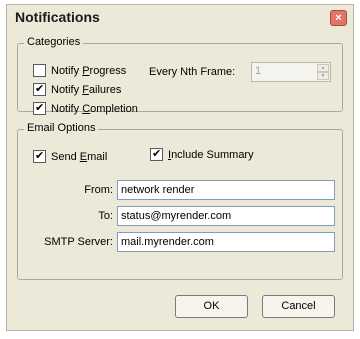 Image resolution: width=360 pixels, height=339 pixels. I want to click on spin-up-icon: ▲, so click(323, 68).